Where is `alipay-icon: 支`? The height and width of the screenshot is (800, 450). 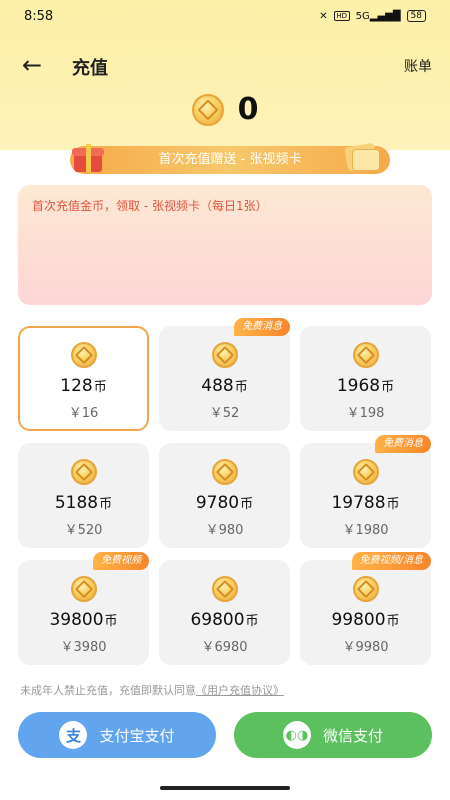 alipay-icon: 支 is located at coordinates (73, 735).